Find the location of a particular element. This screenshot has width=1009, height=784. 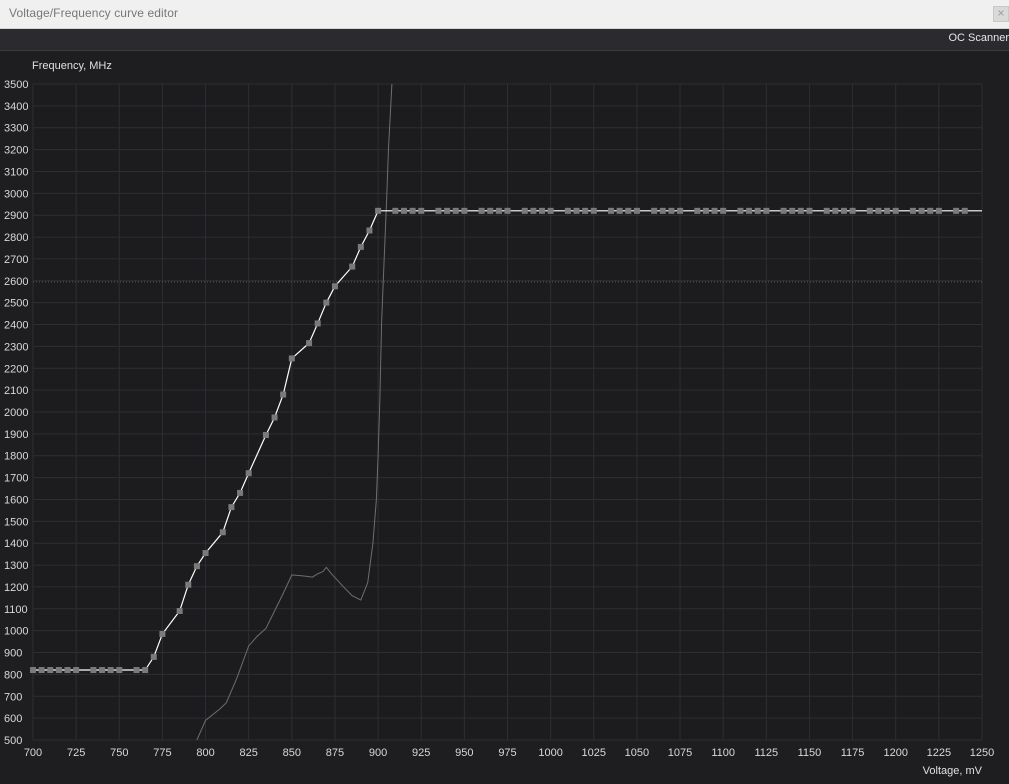

x-tick-label: 1100 is located at coordinates (723, 753).